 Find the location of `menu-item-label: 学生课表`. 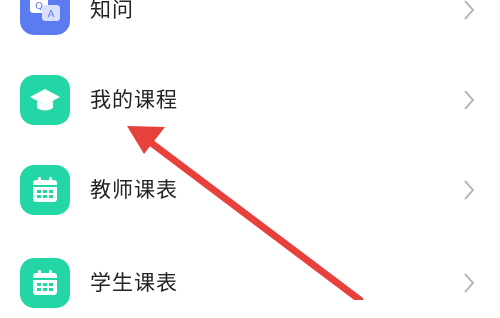

menu-item-label: 学生课表 is located at coordinates (134, 283).